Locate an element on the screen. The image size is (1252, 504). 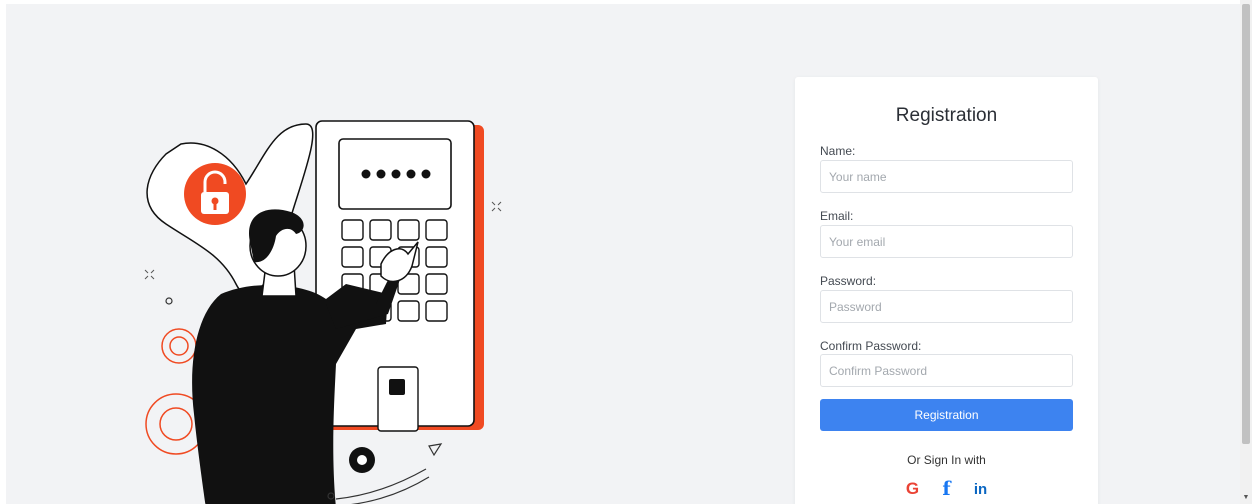
name-label: Name: is located at coordinates (838, 151).